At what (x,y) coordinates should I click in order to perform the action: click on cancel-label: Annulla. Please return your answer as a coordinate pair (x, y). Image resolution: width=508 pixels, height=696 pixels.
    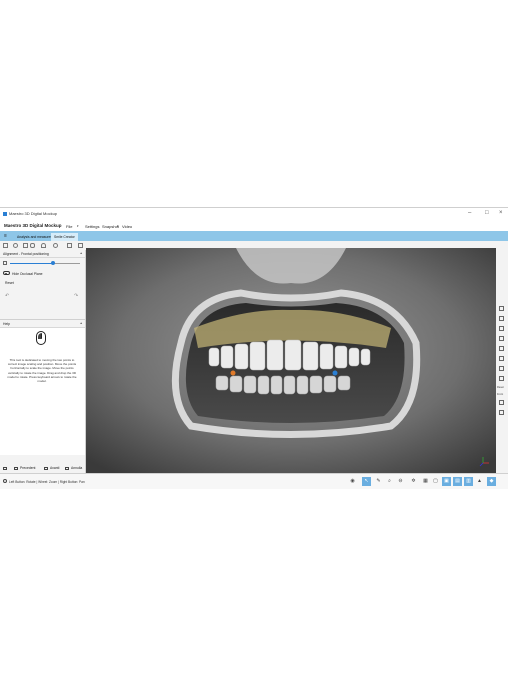
    Looking at the image, I should click on (77, 468).